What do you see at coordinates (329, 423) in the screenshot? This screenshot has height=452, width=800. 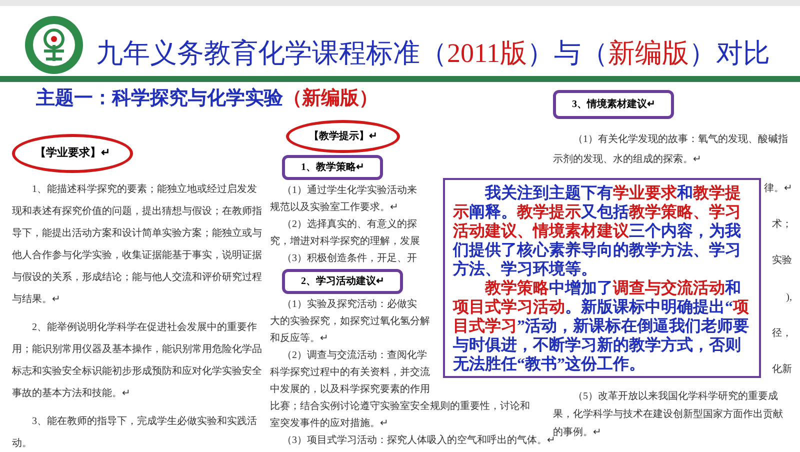 I see `document-line: 室突发事件的应对措施。↵` at bounding box center [329, 423].